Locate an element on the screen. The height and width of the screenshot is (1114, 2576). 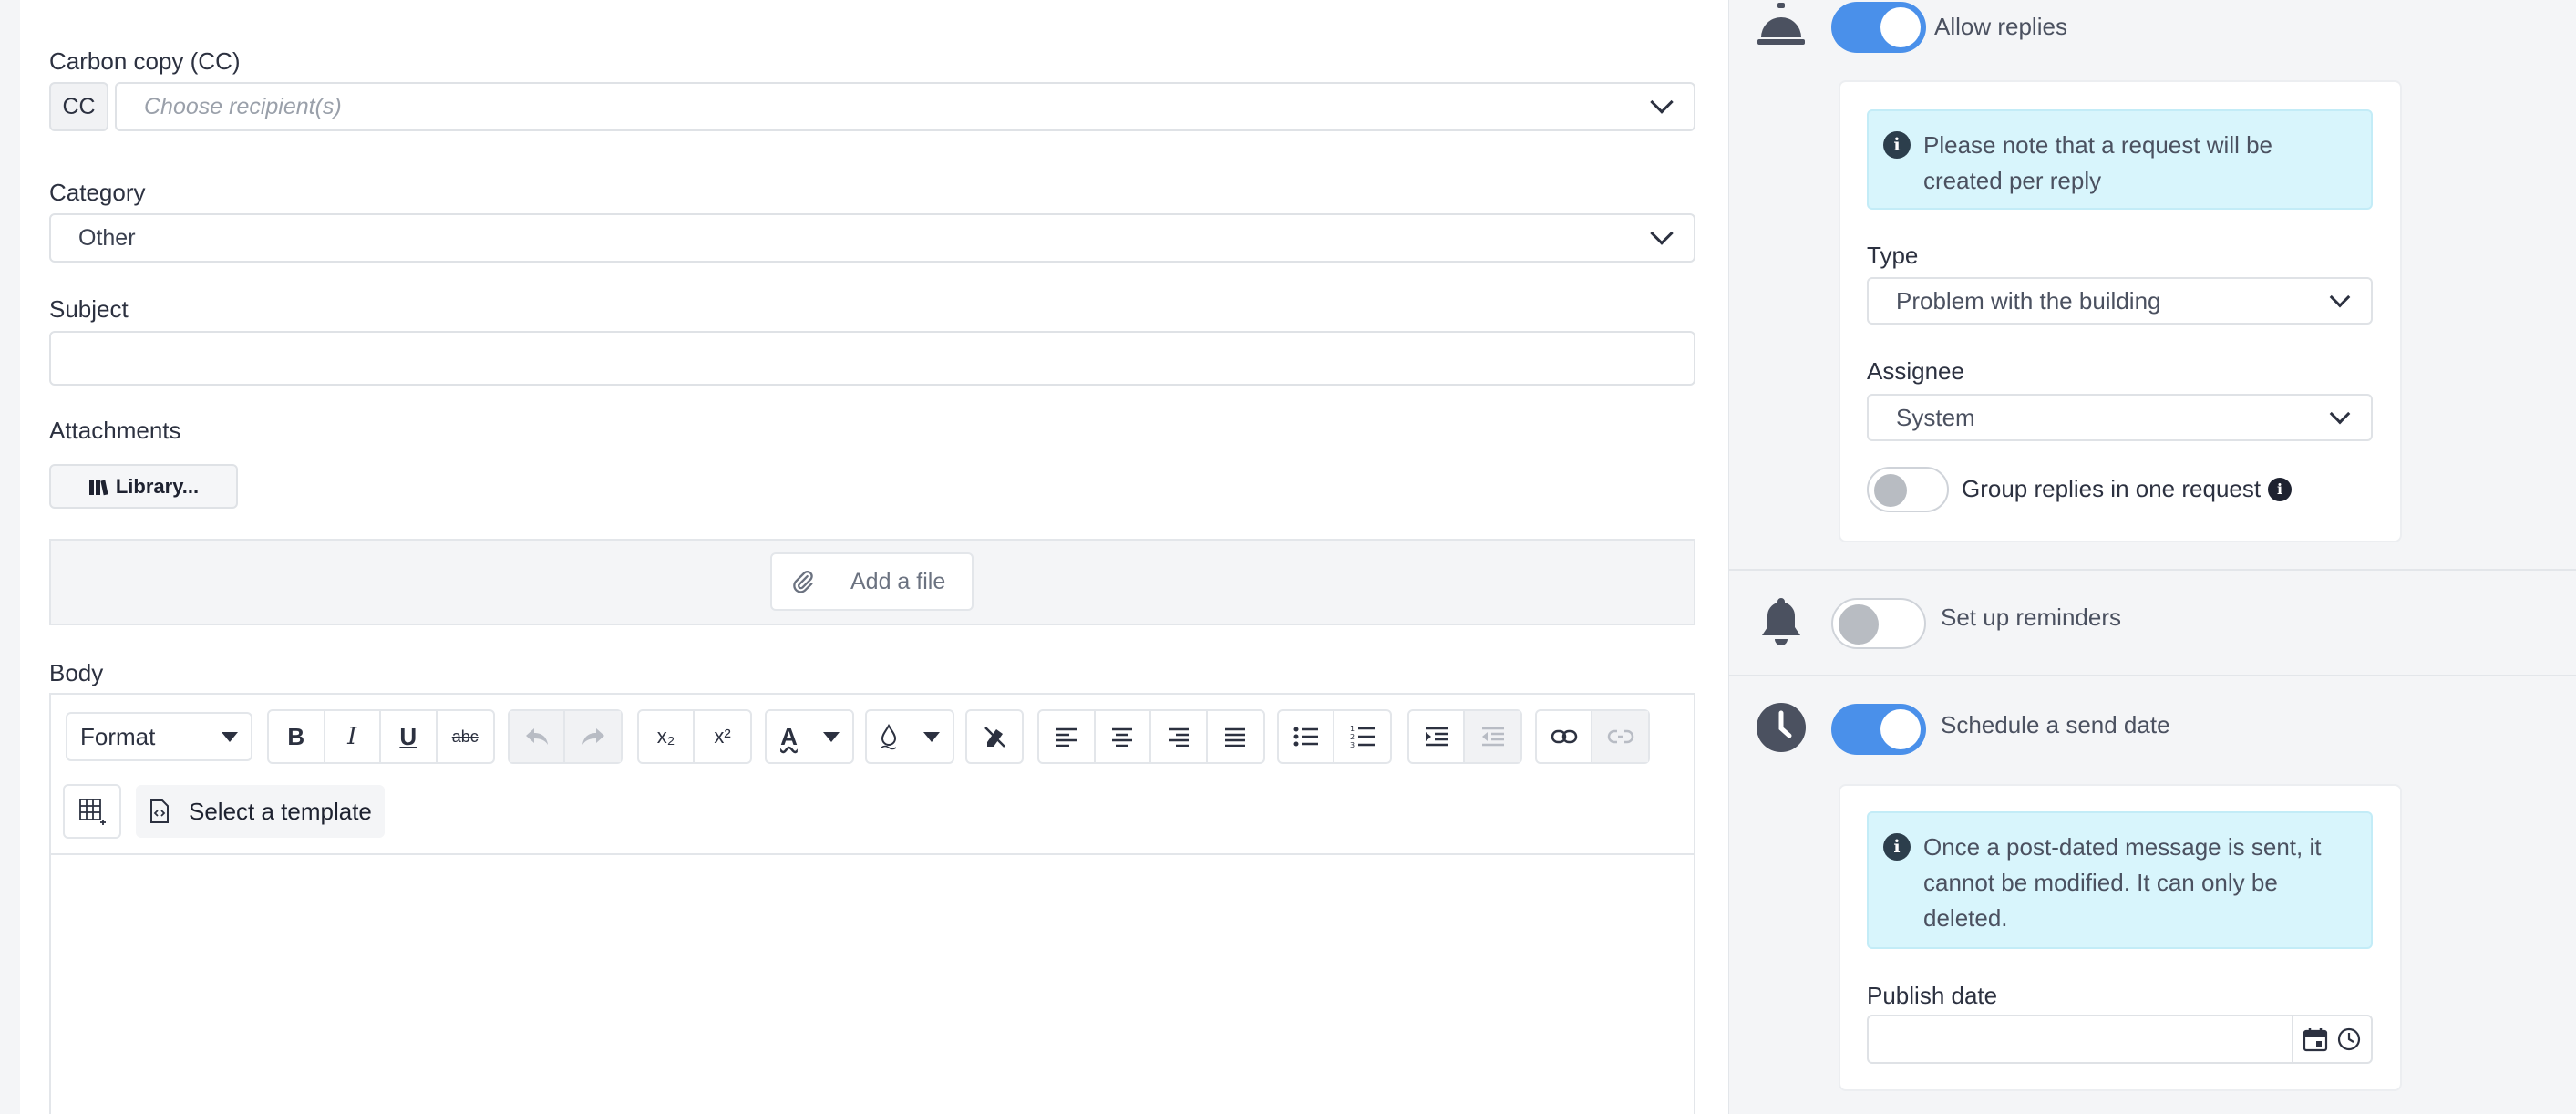
clear-format-group is located at coordinates (994, 737).